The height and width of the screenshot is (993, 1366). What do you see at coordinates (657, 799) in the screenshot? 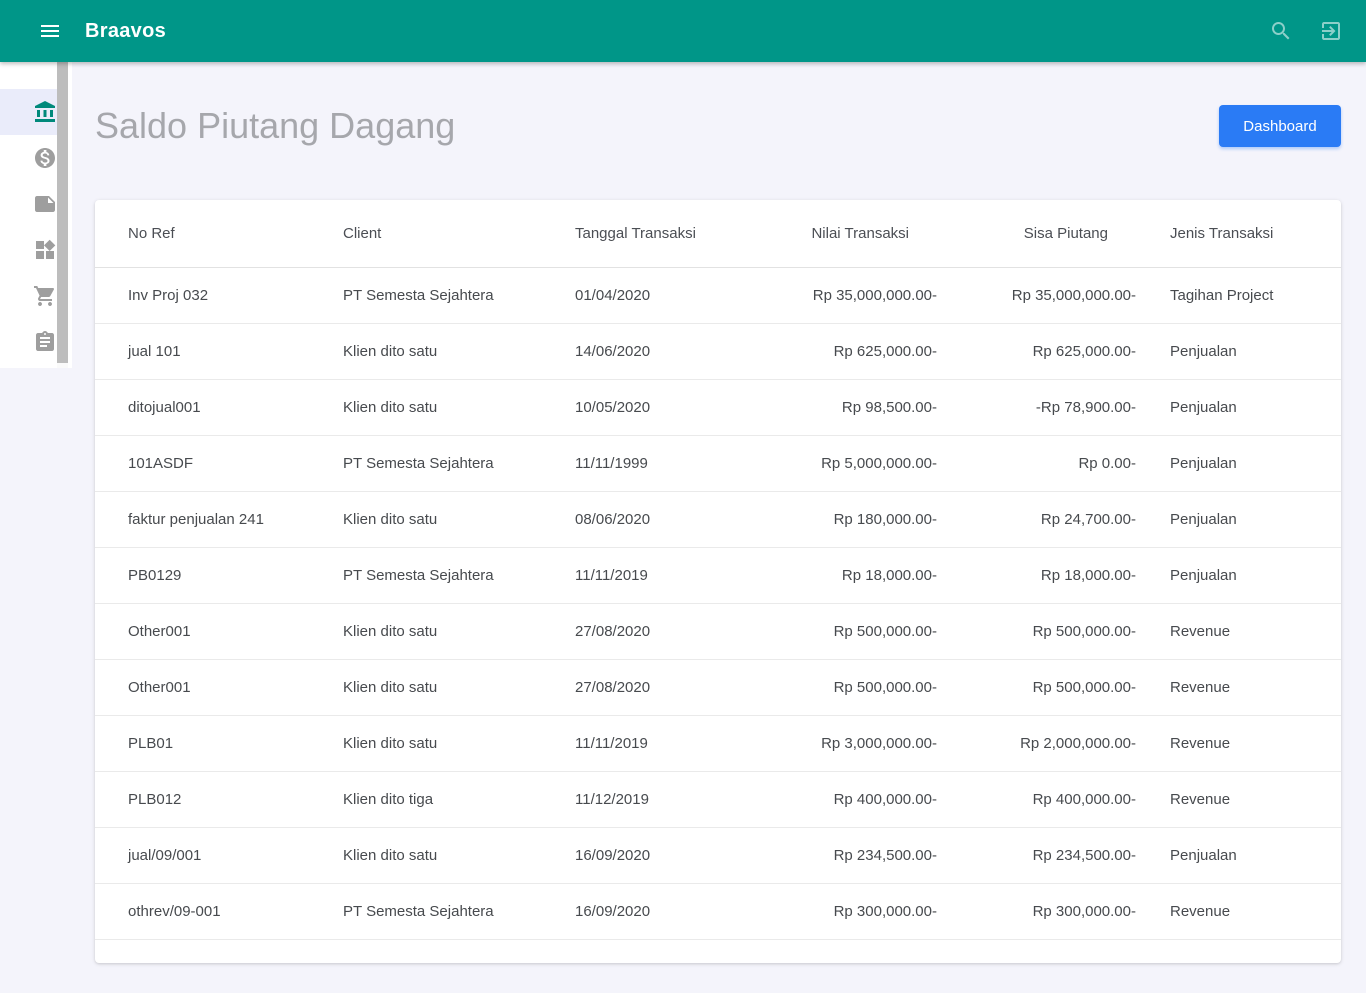
I see `table-cell: 11/12/2019` at bounding box center [657, 799].